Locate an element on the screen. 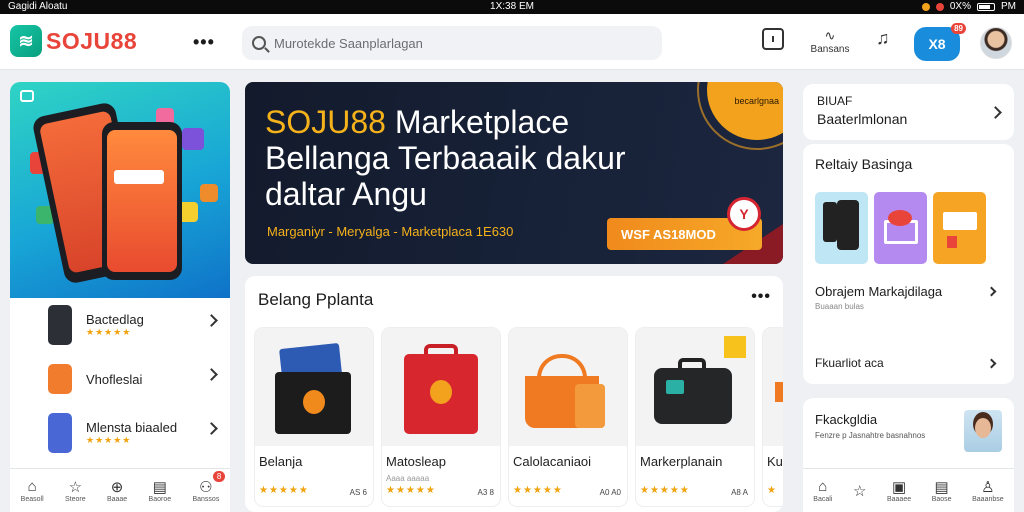 The width and height of the screenshot is (1024, 512). logo-mark-icon: ≋ is located at coordinates (26, 41).